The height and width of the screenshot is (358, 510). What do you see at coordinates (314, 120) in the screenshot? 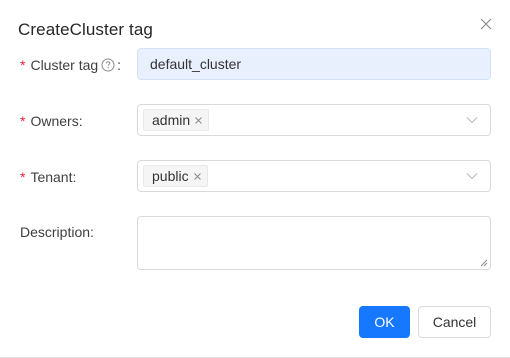
I see `owners-select: admin` at bounding box center [314, 120].